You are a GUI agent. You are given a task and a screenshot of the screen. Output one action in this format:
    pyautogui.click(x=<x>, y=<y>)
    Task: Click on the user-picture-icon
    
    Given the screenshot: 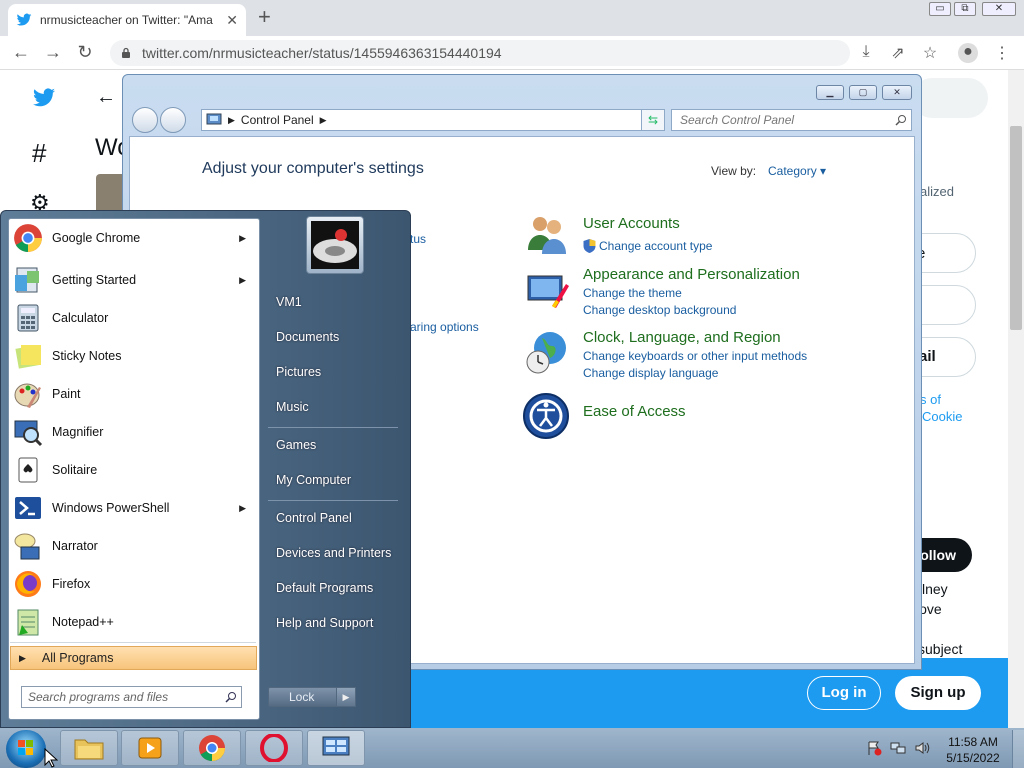 What is the action you would take?
    pyautogui.click(x=335, y=245)
    